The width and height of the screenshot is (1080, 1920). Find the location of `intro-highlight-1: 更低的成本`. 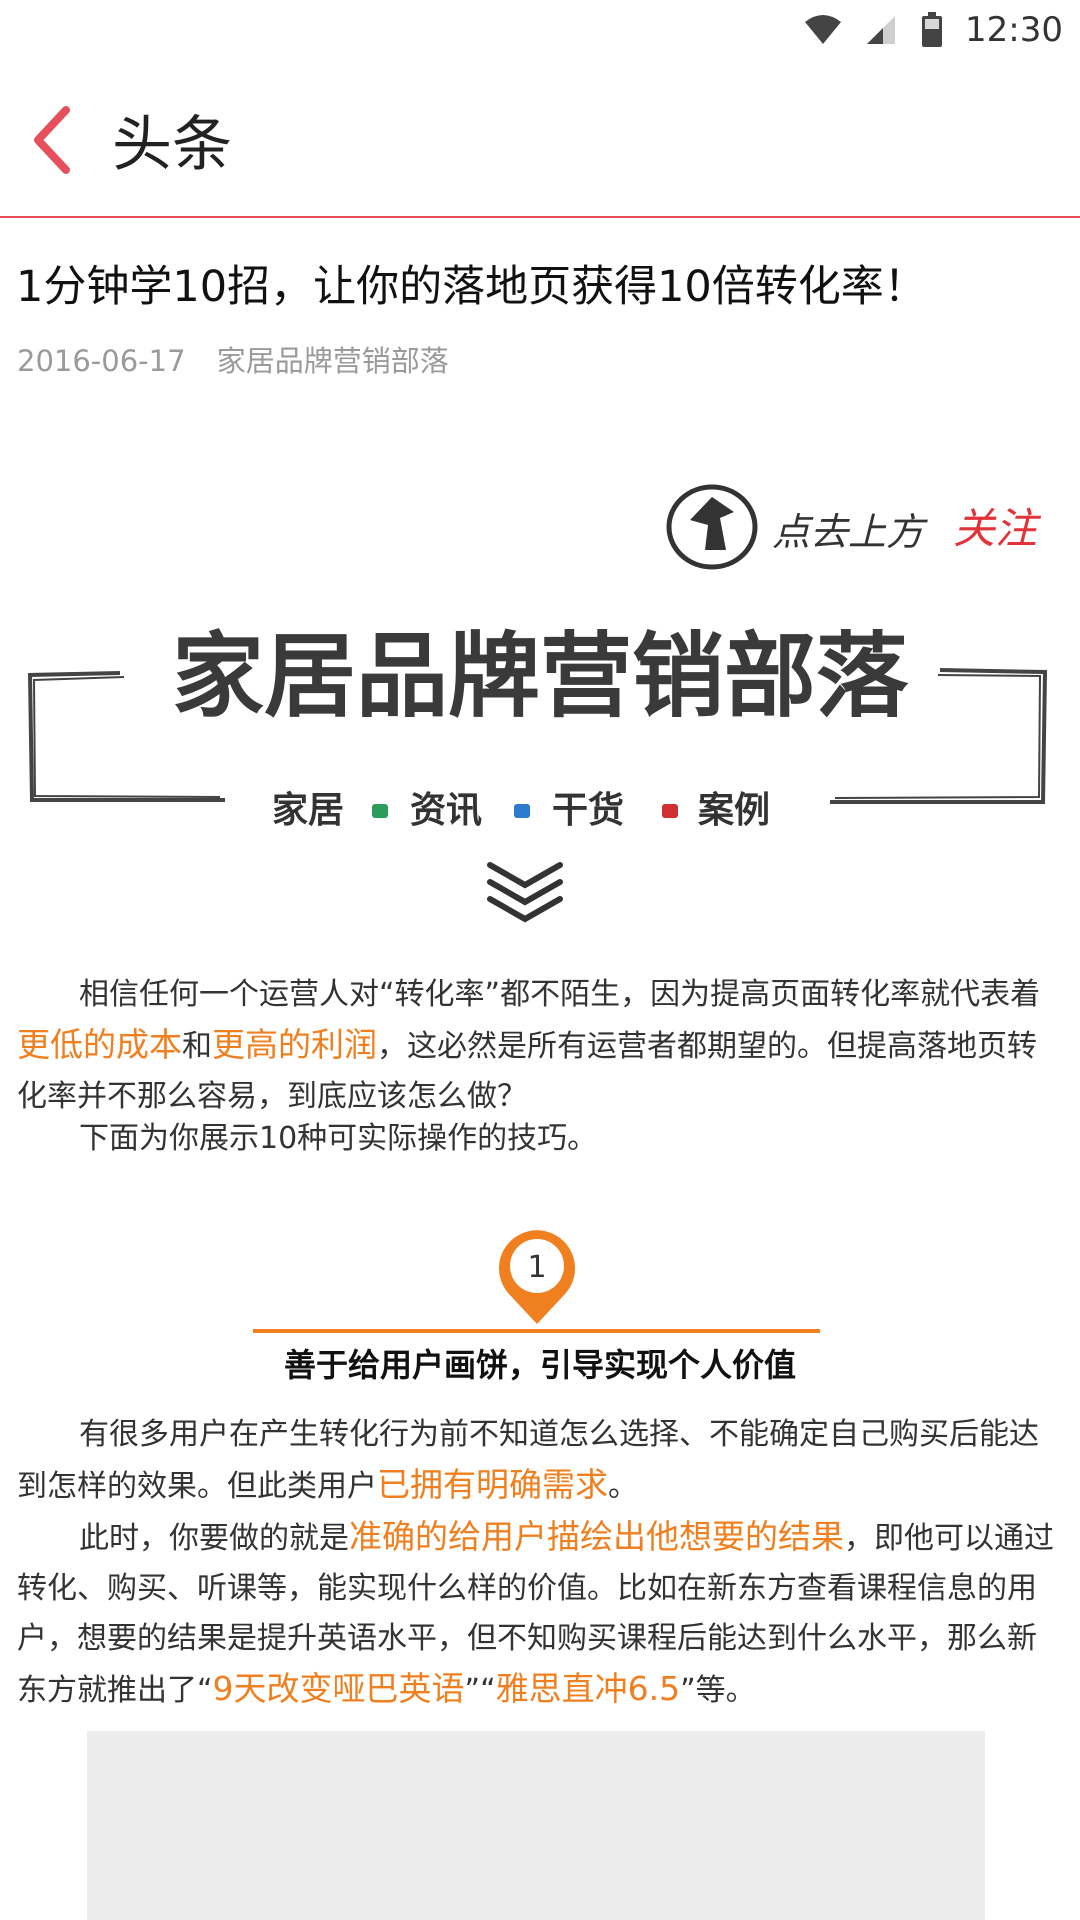

intro-highlight-1: 更低的成本 is located at coordinates (99, 1044).